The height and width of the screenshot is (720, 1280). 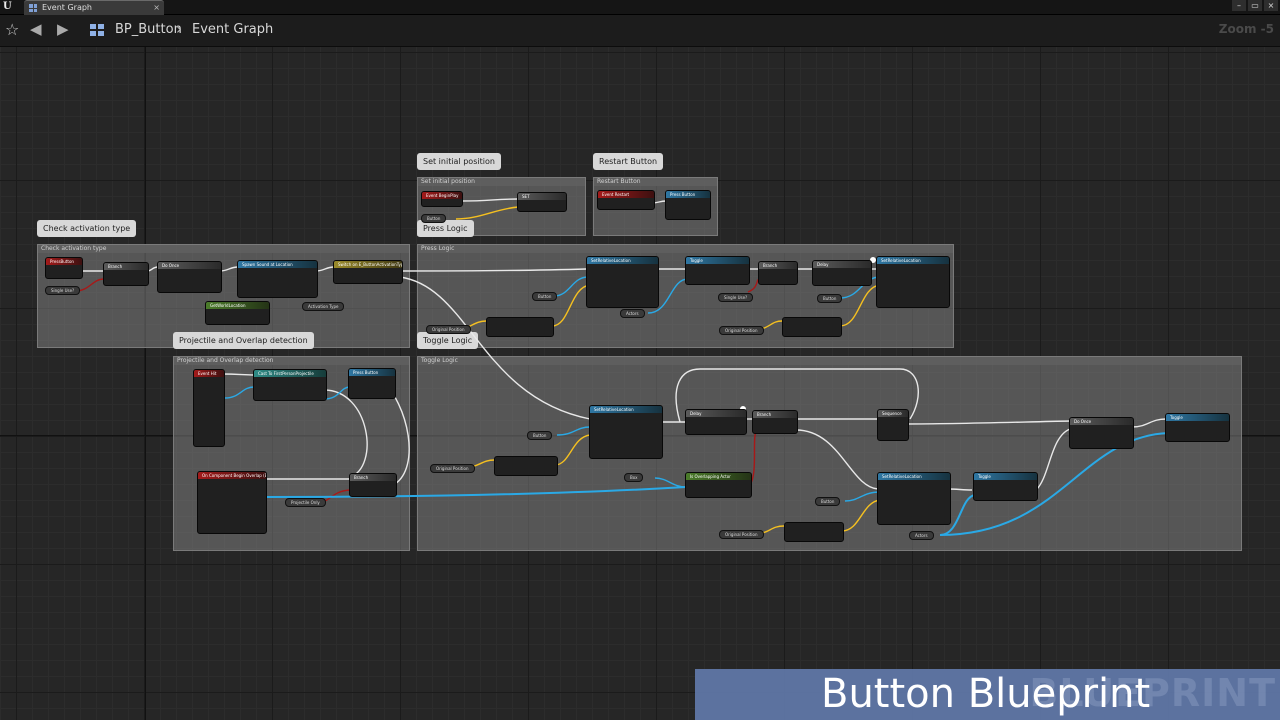 I want to click on node-press-button-event: PressButton, so click(x=64, y=268).